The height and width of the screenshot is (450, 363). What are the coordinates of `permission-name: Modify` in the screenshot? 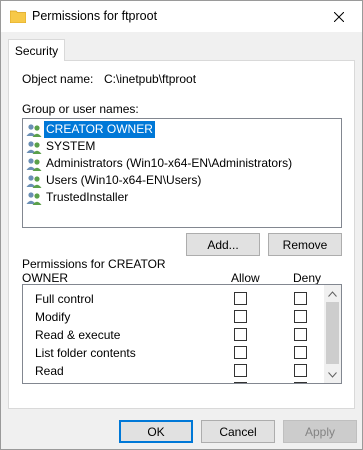 It's located at (53, 317).